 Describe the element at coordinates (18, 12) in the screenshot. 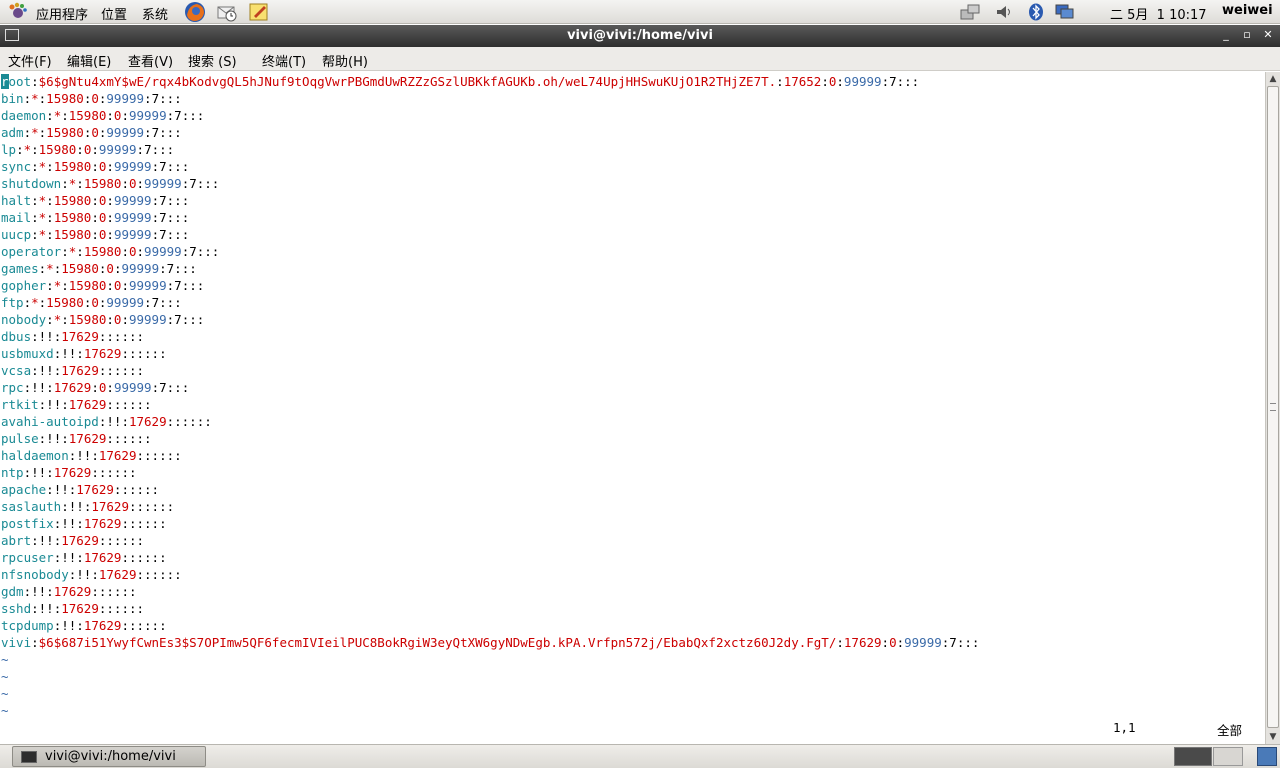

I see `gnome-foot-icon` at that location.